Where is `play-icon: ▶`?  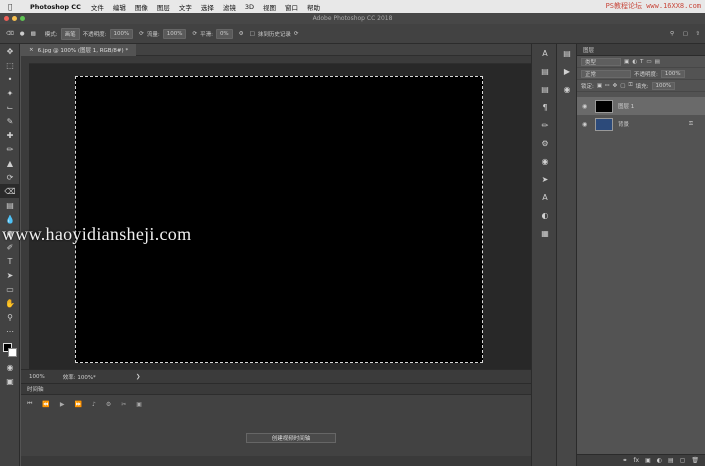
play-icon: ▶ is located at coordinates (62, 404).